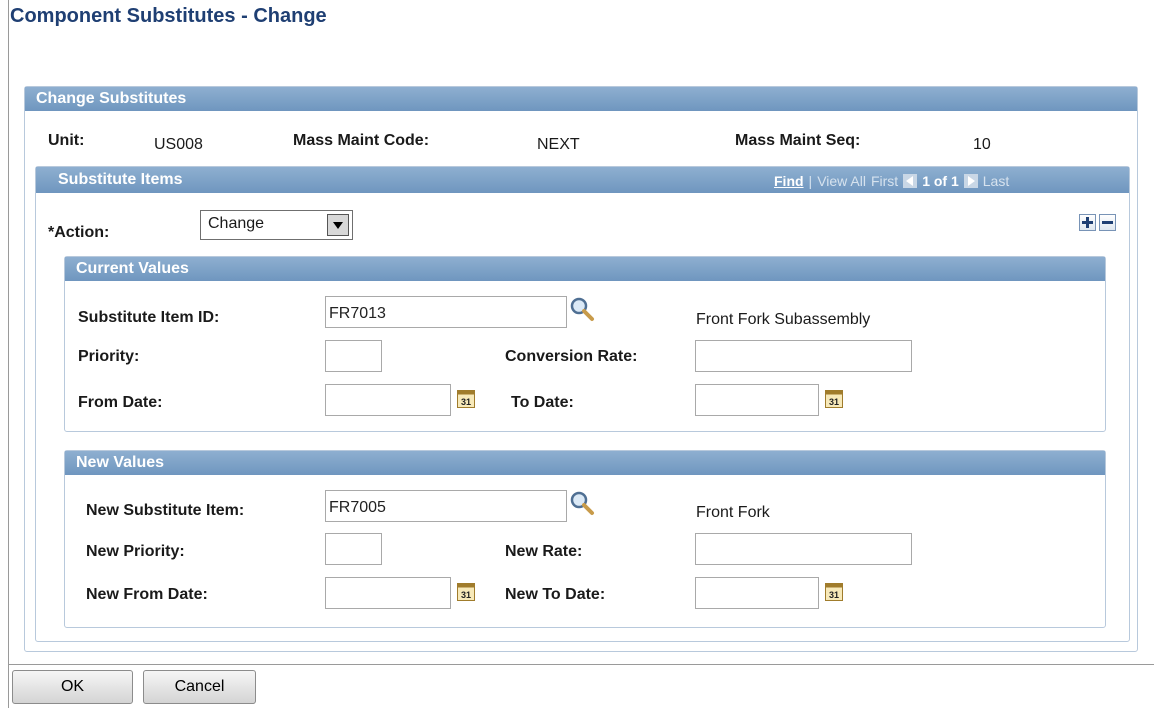  I want to click on substitute-item-id-label: Substitute Item ID:, so click(149, 317).